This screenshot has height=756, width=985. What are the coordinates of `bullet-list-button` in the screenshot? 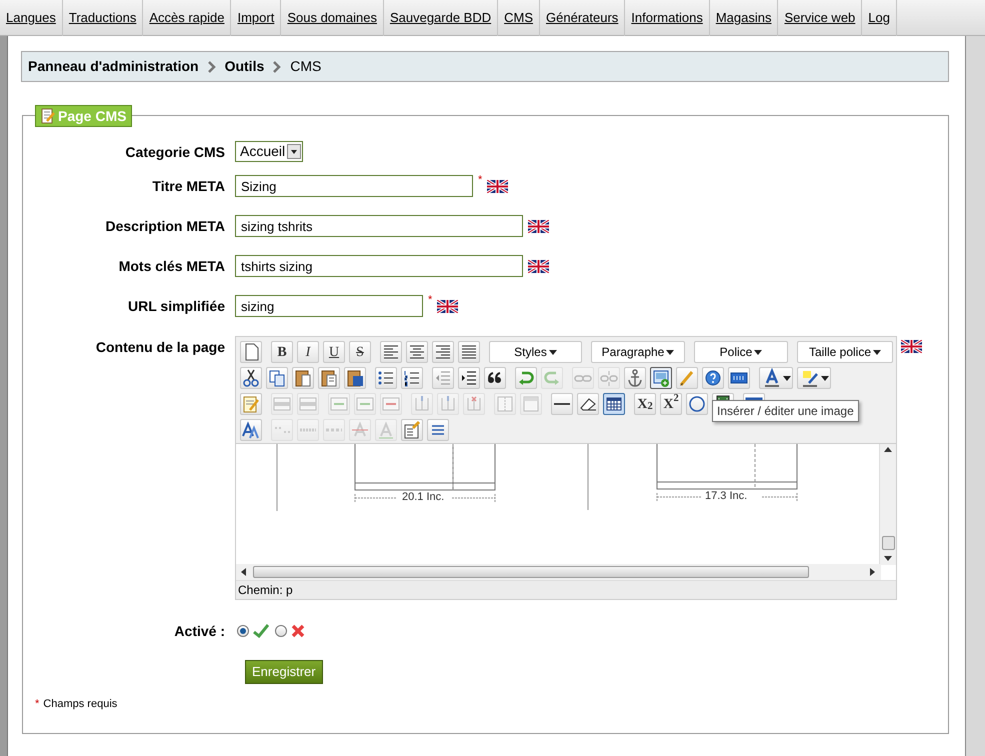 It's located at (386, 378).